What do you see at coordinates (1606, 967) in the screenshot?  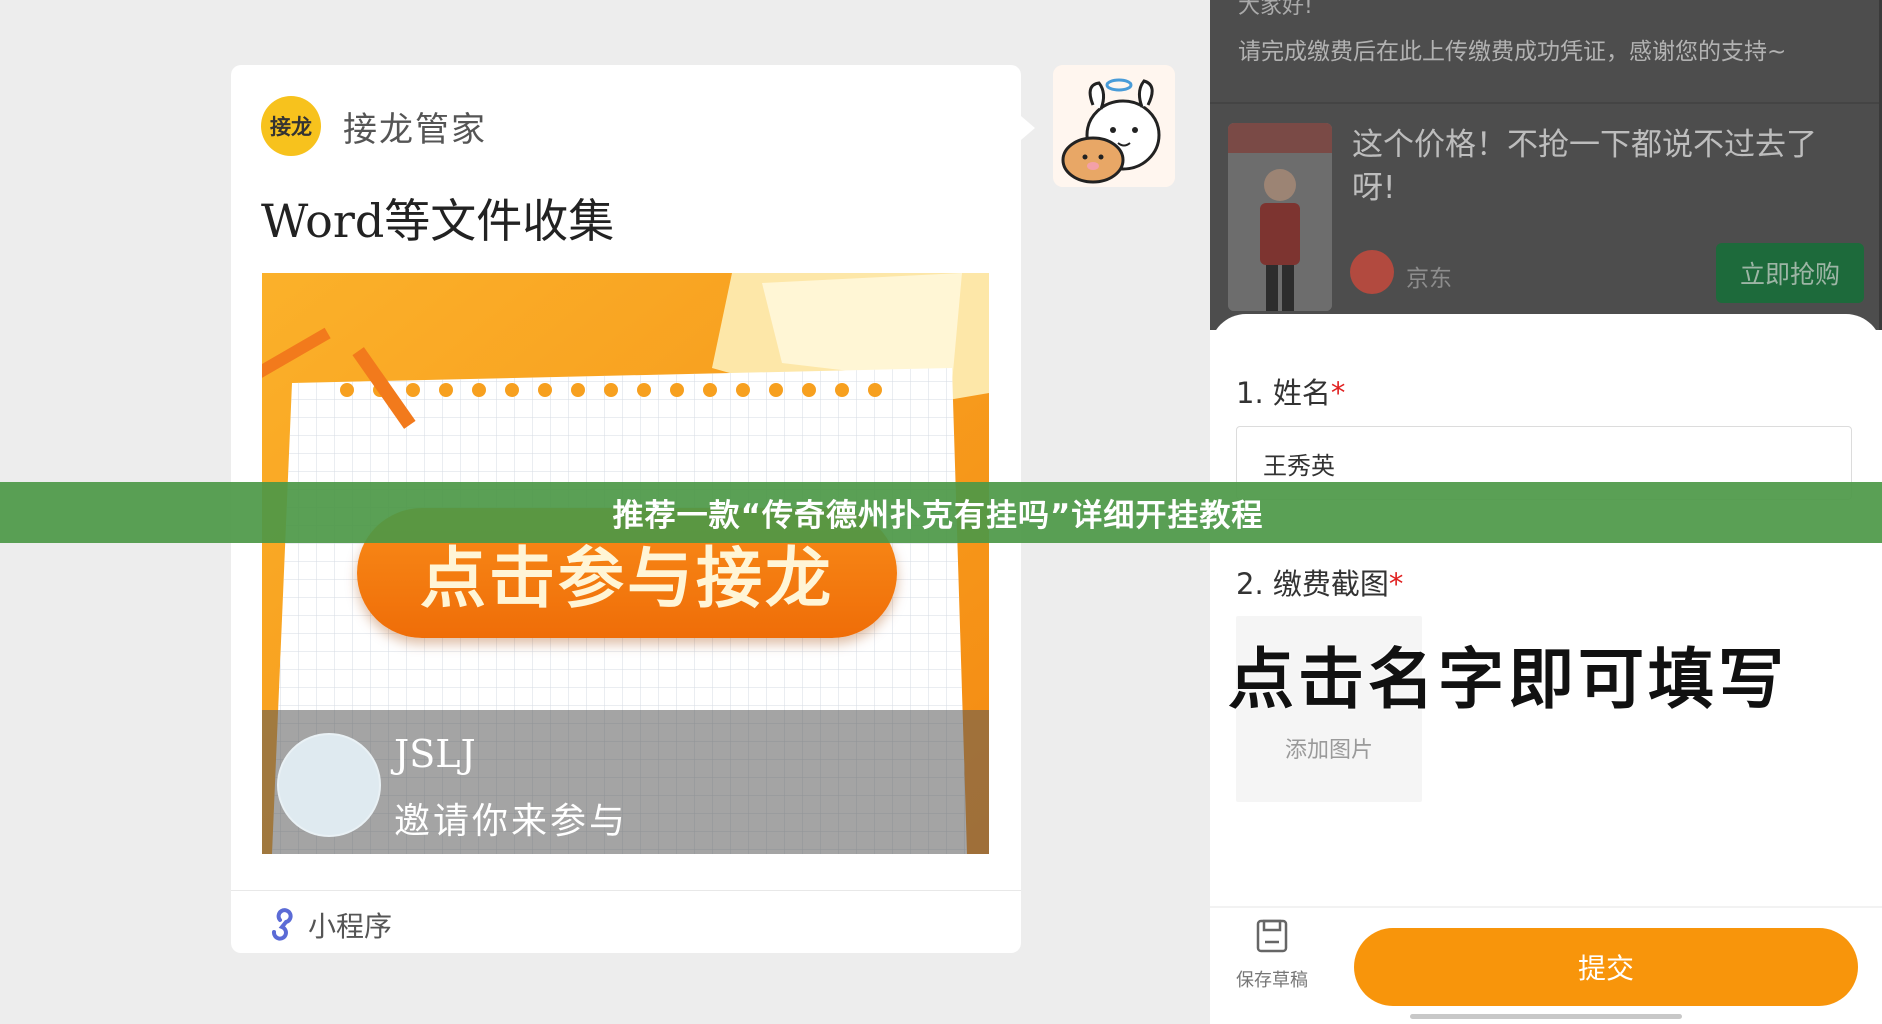 I see `submit-button: 提交` at bounding box center [1606, 967].